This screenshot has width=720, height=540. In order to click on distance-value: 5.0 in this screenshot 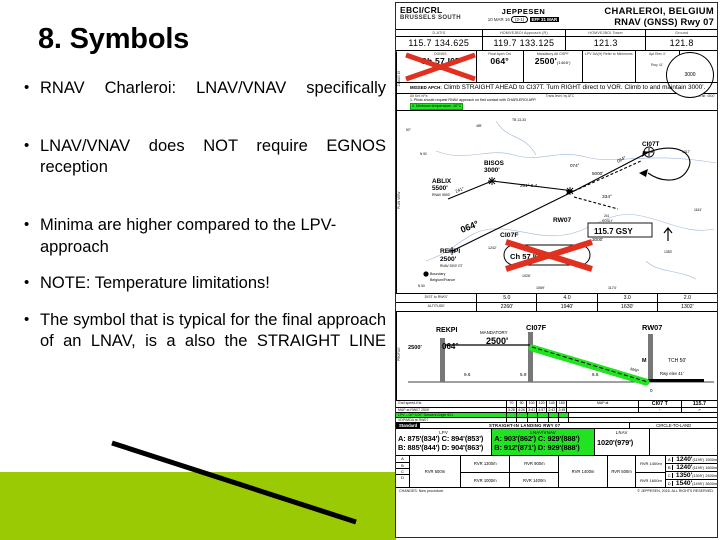, I will do `click(507, 298)`.